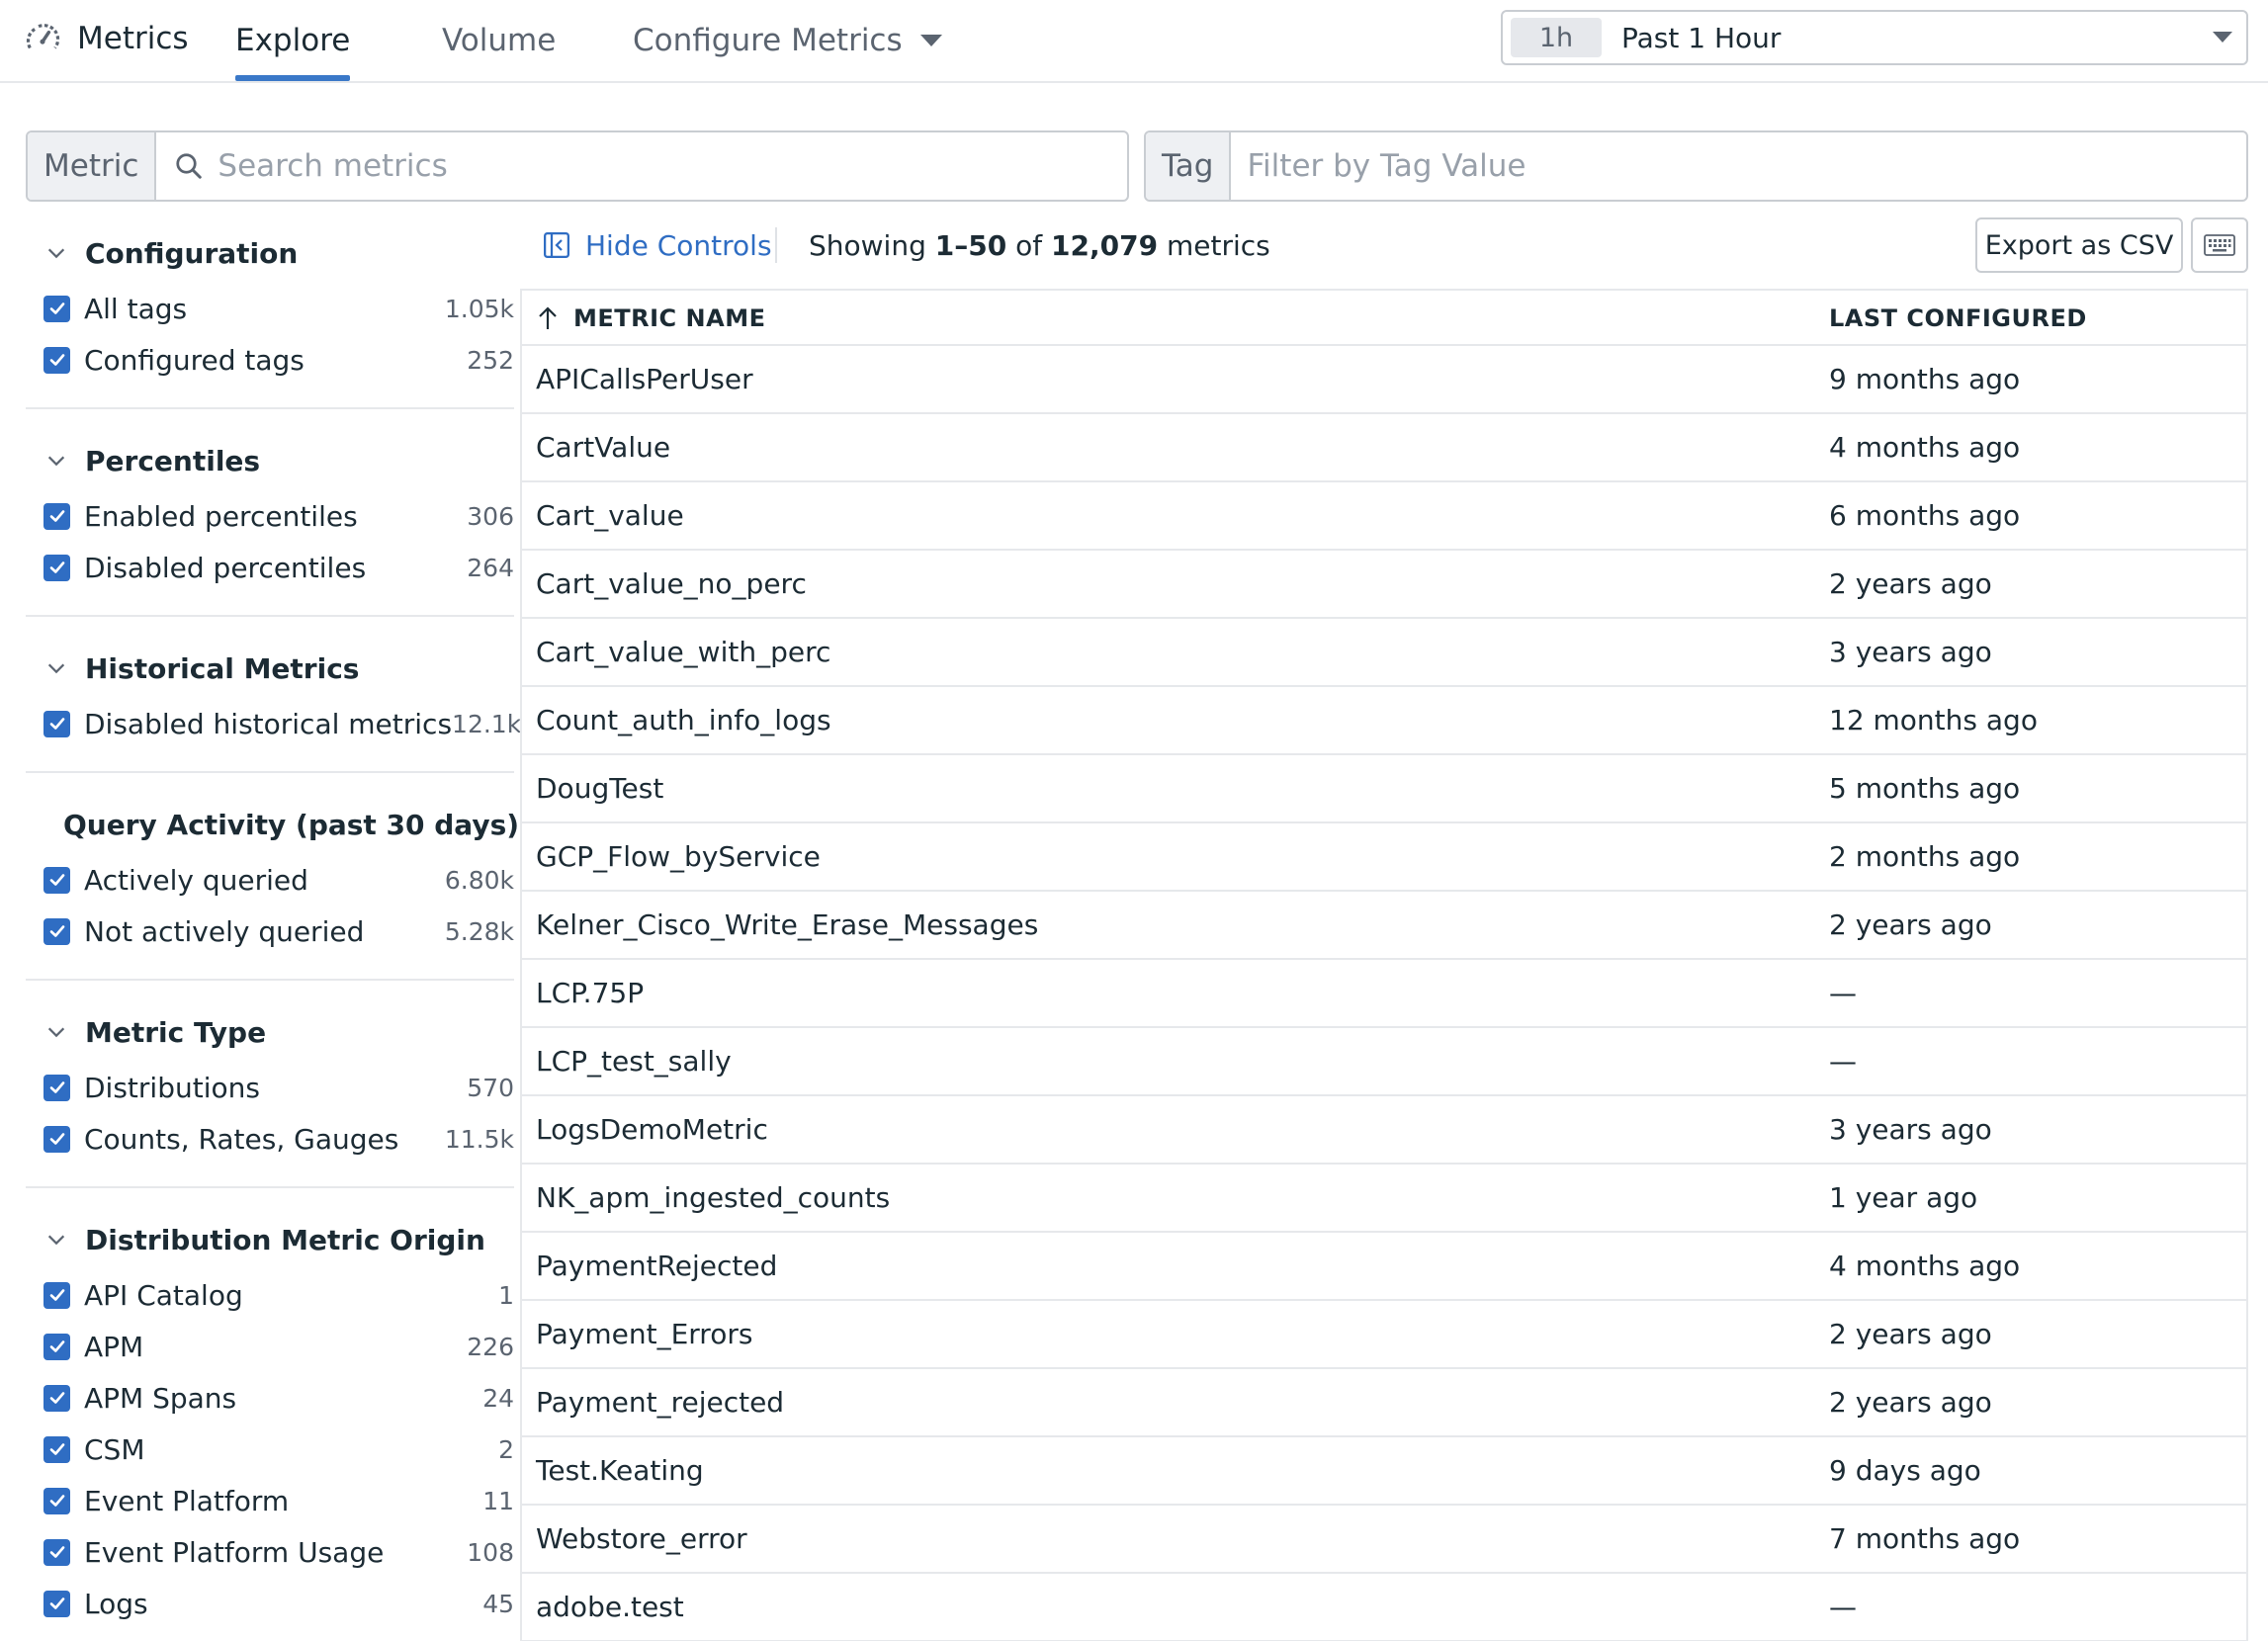  I want to click on filter-section-header: Query Activity (past 30 days), so click(272, 824).